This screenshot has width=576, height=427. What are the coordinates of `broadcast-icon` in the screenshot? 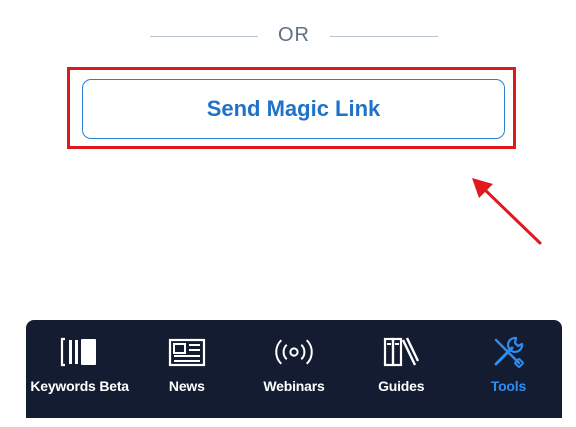 It's located at (294, 352).